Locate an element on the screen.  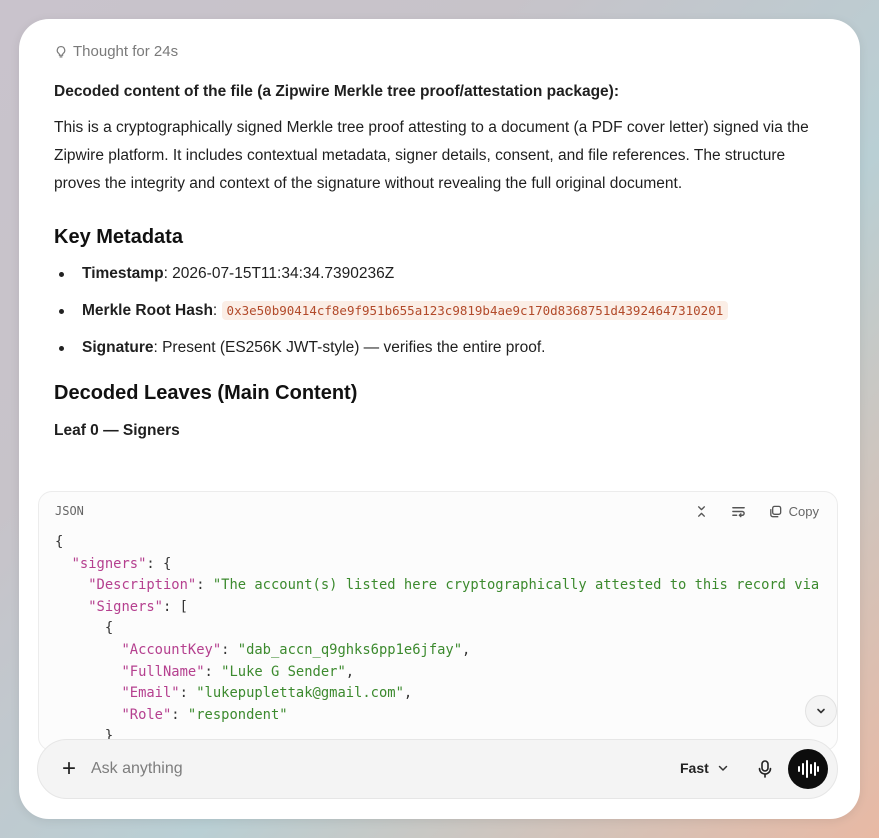
wrap-button is located at coordinates (738, 511).